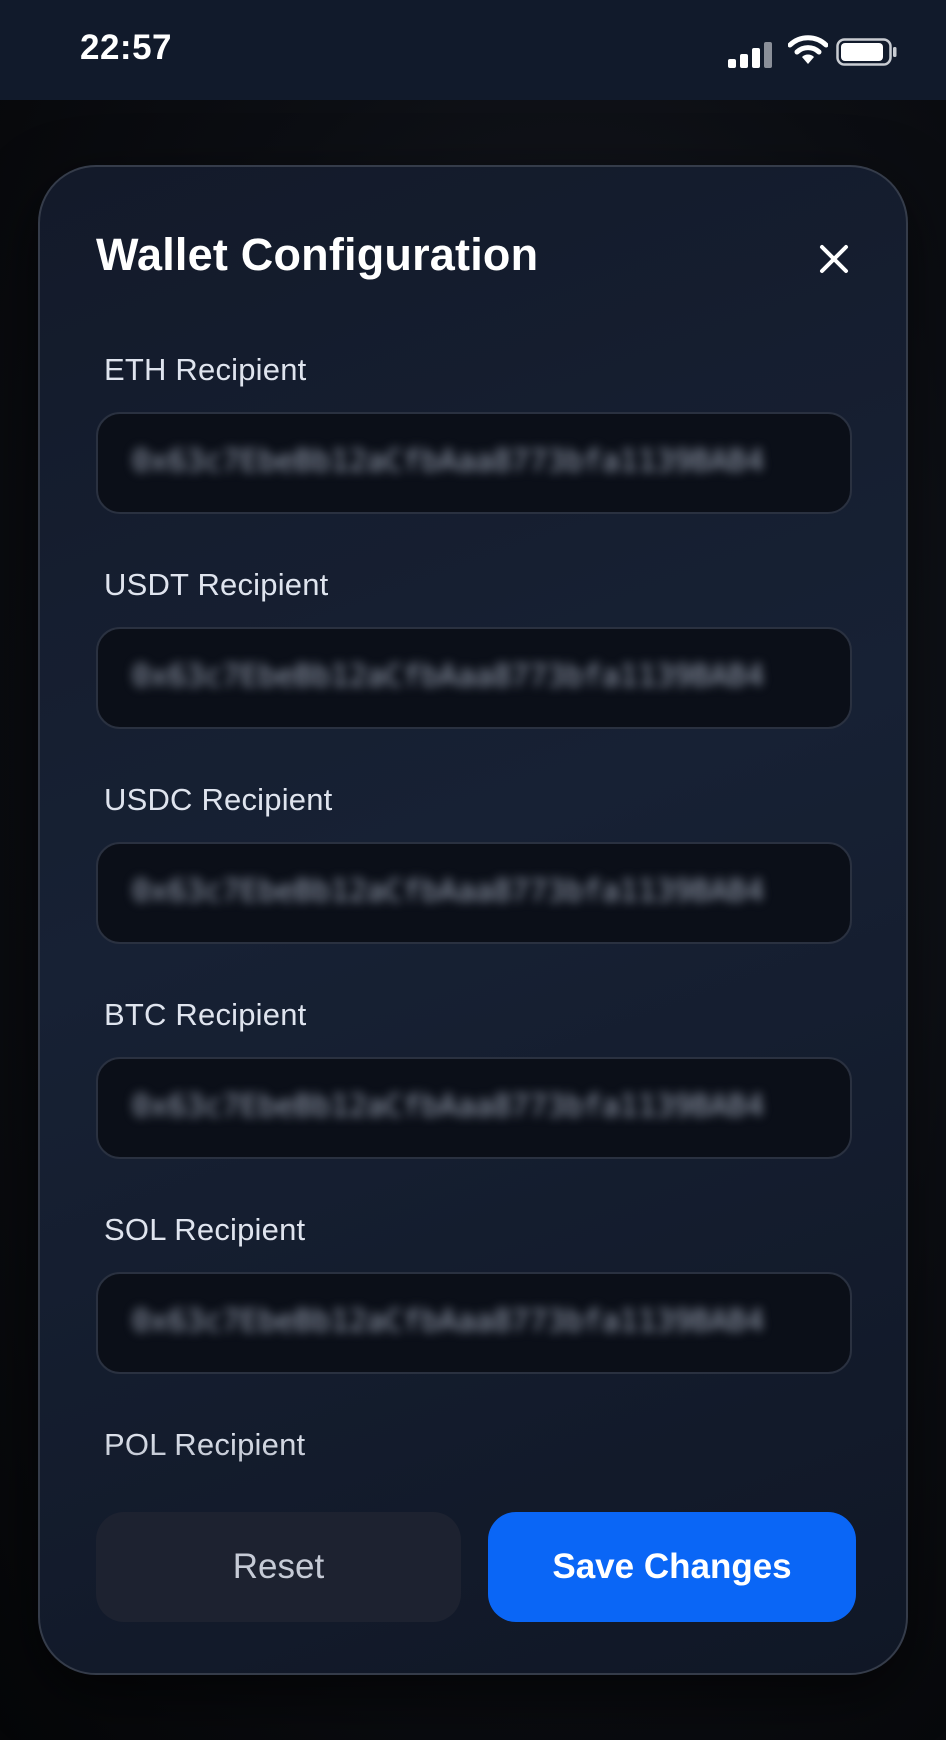  I want to click on usdt-recipient-input: 0x63c7EbeBb12aCfbAaa8773bfa1139BAB4, so click(474, 678).